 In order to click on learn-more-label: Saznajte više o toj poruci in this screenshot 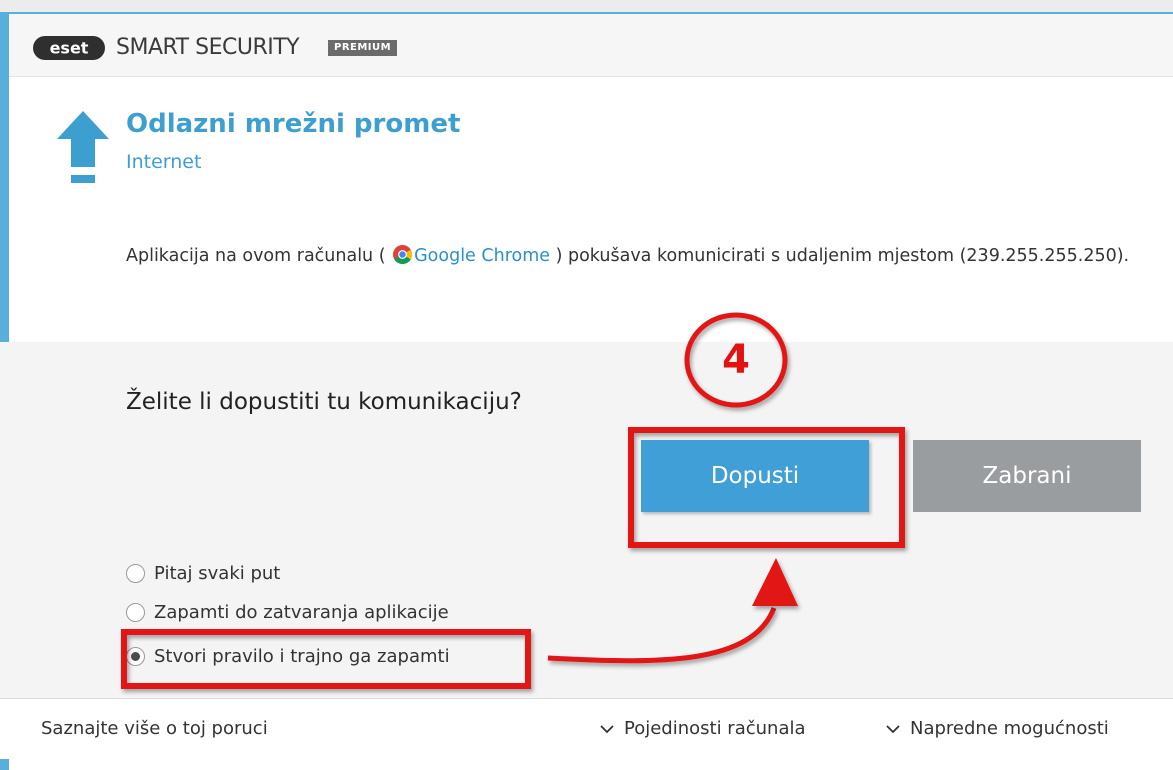, I will do `click(154, 728)`.